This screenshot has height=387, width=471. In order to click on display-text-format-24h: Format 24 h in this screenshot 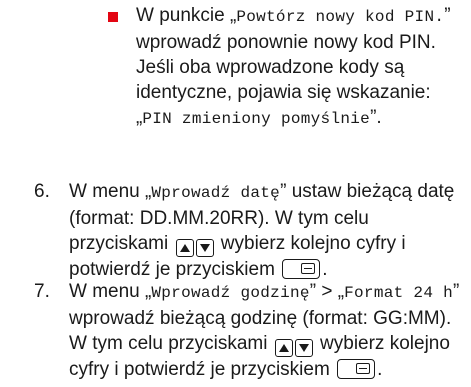, I will do `click(399, 293)`.